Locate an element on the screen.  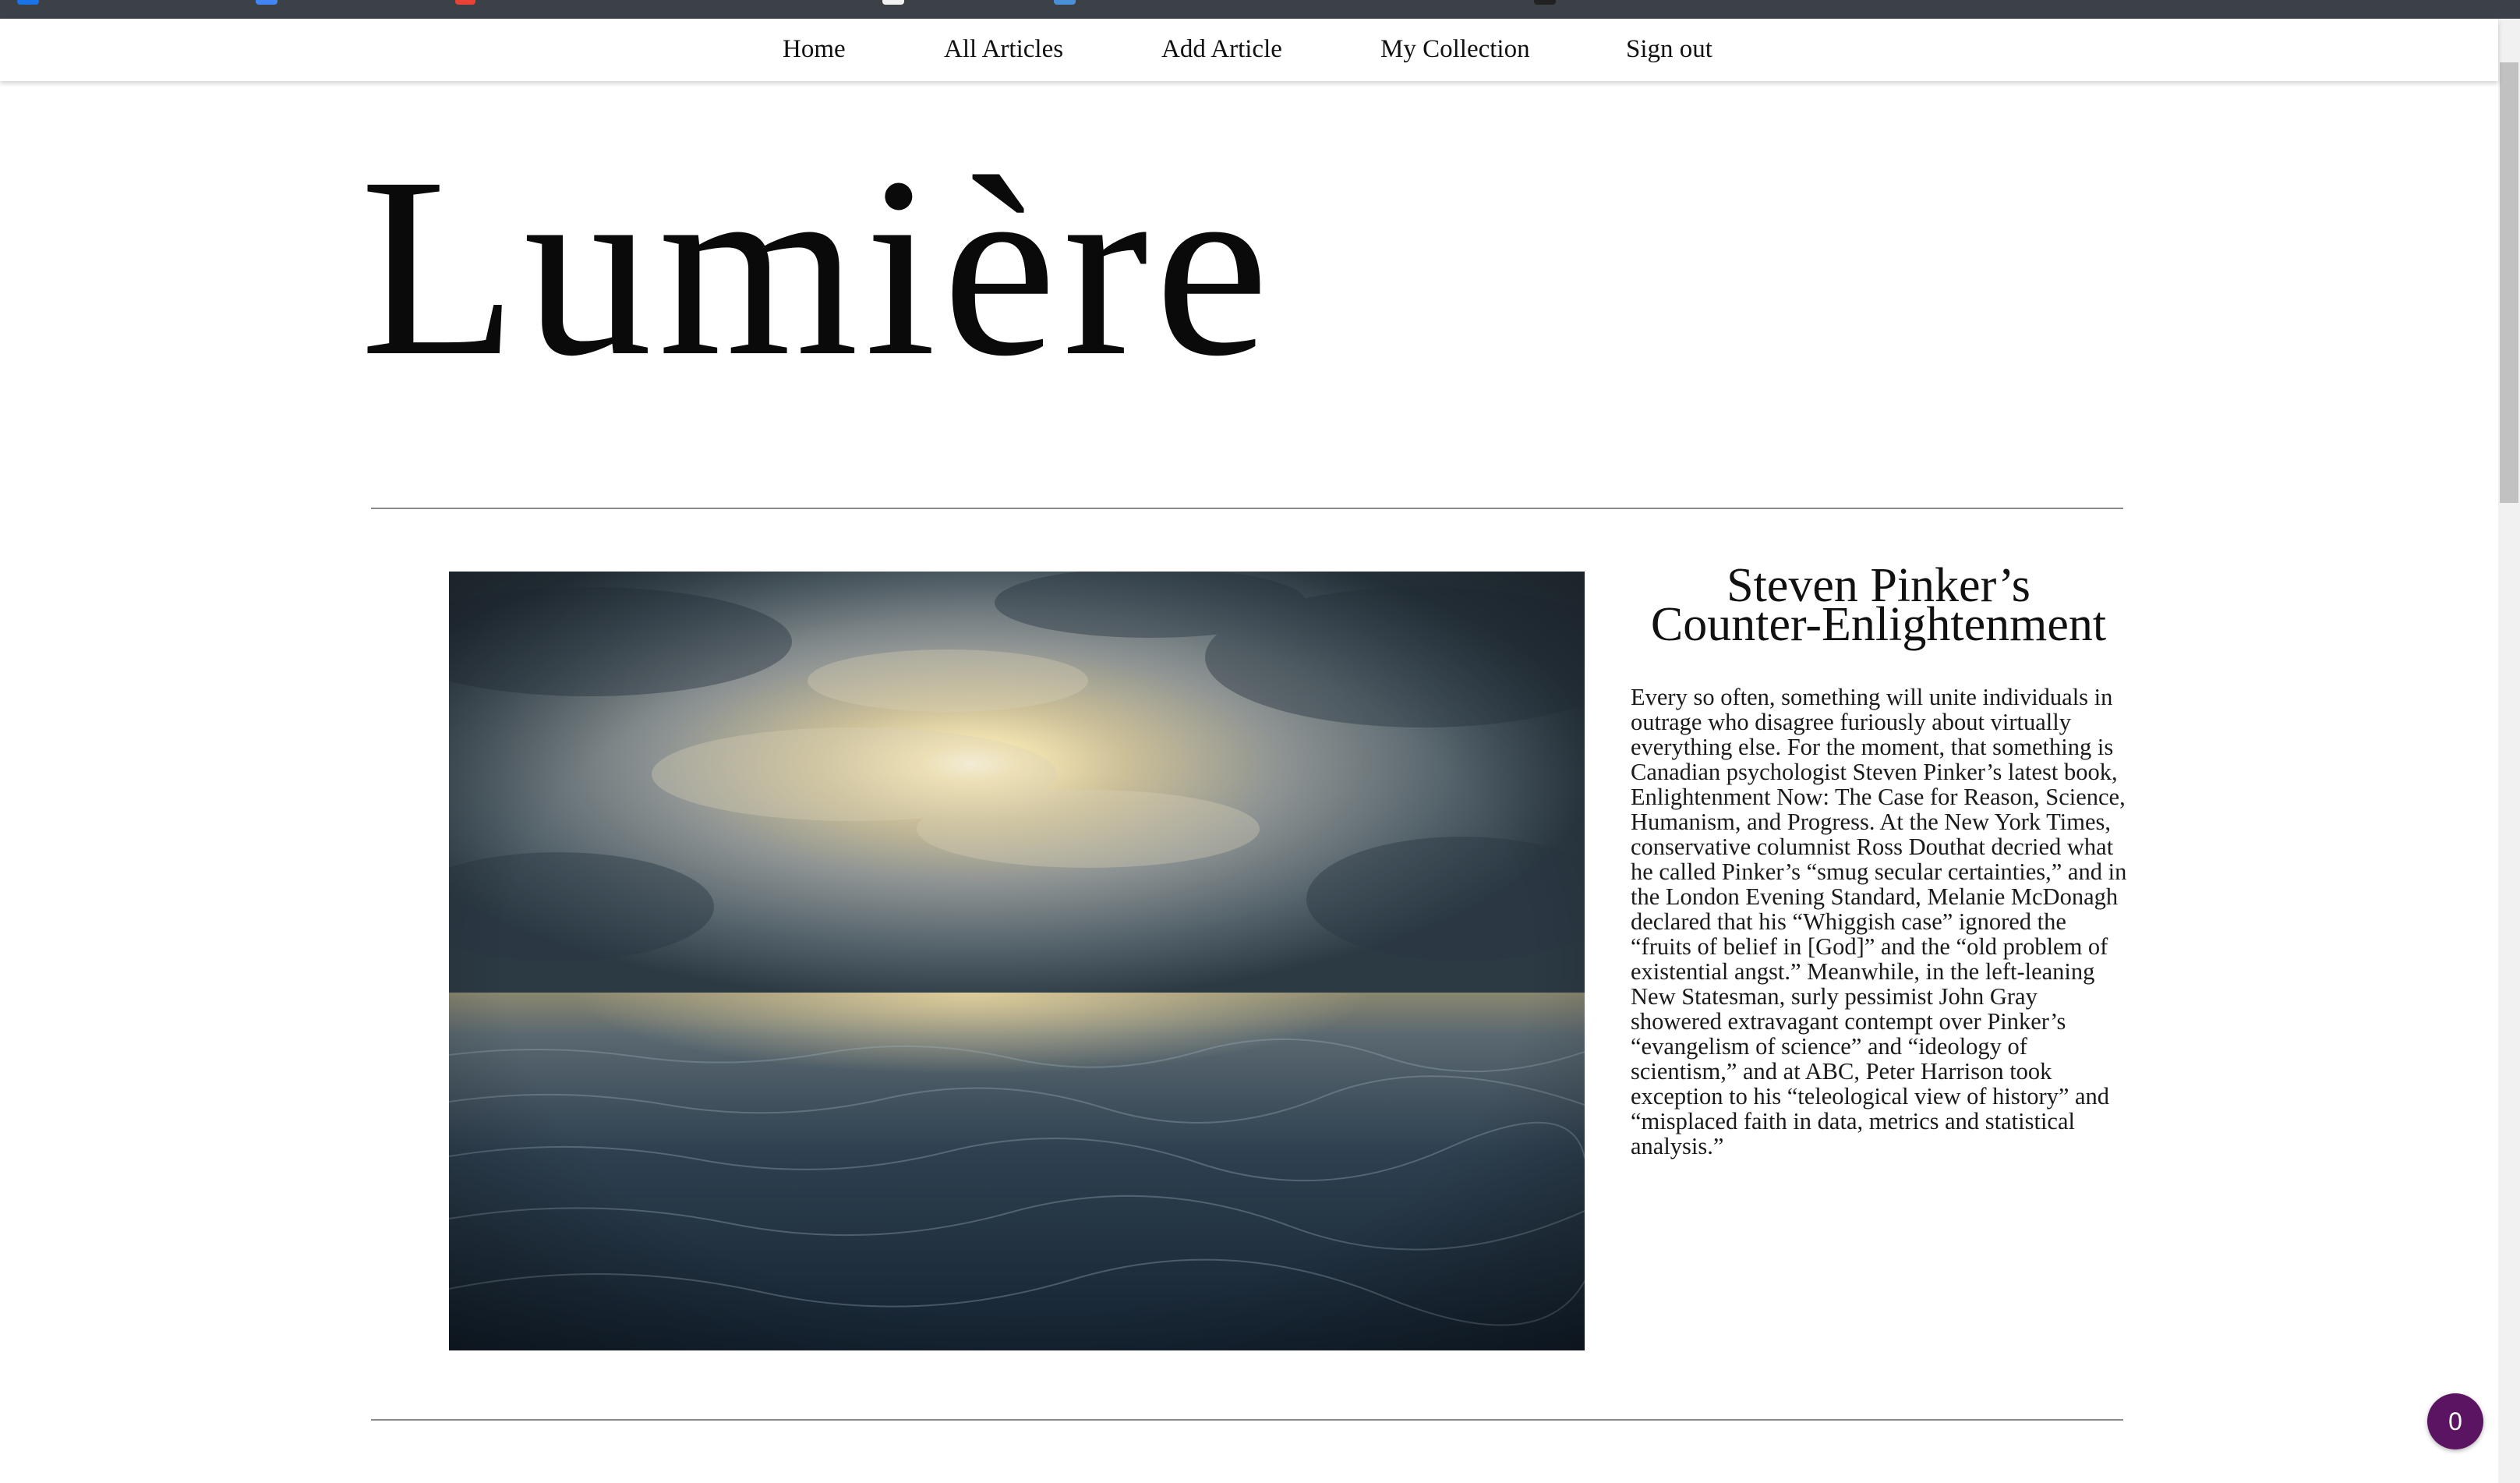
article-title: Steven Pinker’s Counter-Enlightenment is located at coordinates (1879, 606).